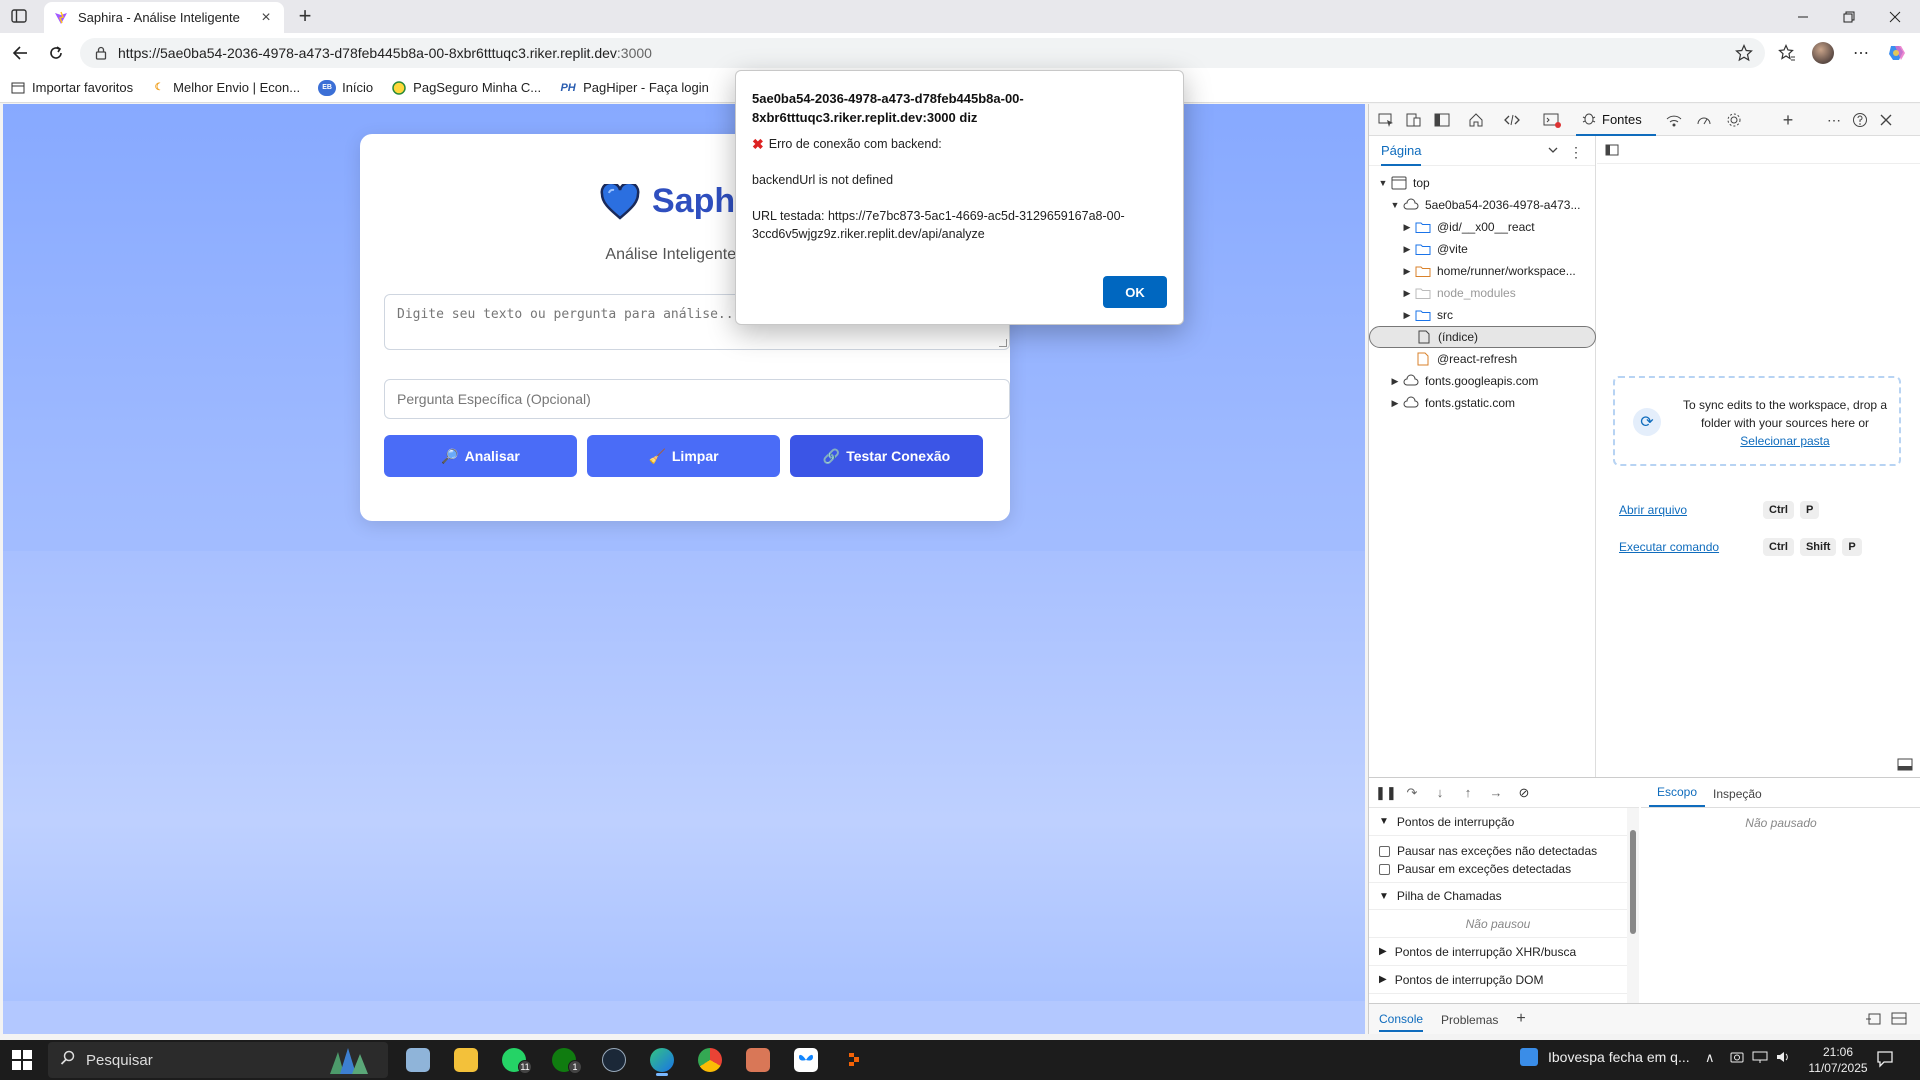 This screenshot has width=1920, height=1080. Describe the element at coordinates (1498, 822) in the screenshot. I see `breakpoints-section: ▼ Pontos de interrupção` at that location.